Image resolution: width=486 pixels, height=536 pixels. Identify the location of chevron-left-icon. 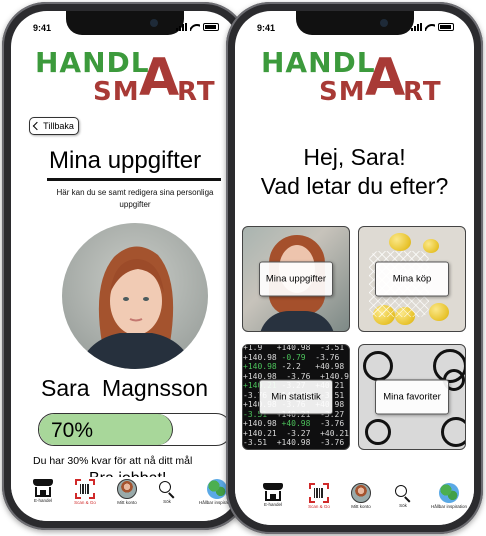
(37, 126).